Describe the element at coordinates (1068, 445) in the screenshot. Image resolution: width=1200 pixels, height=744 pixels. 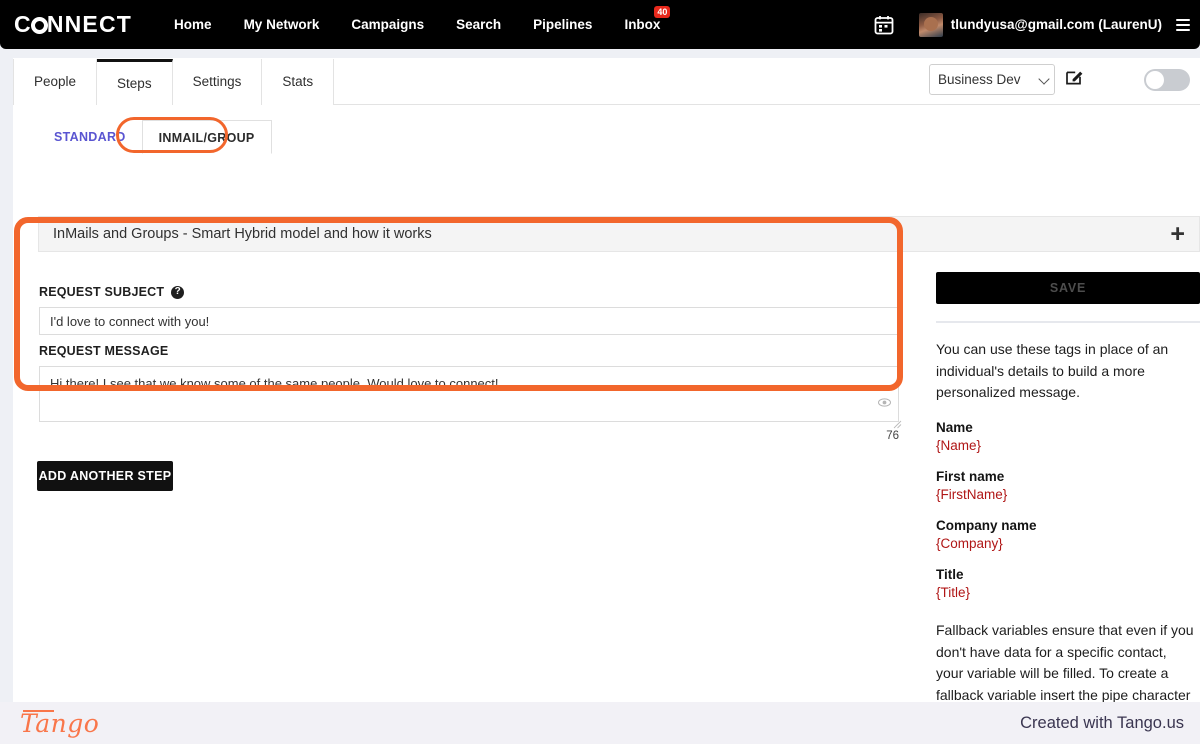
I see `tag-value: {Name}` at that location.